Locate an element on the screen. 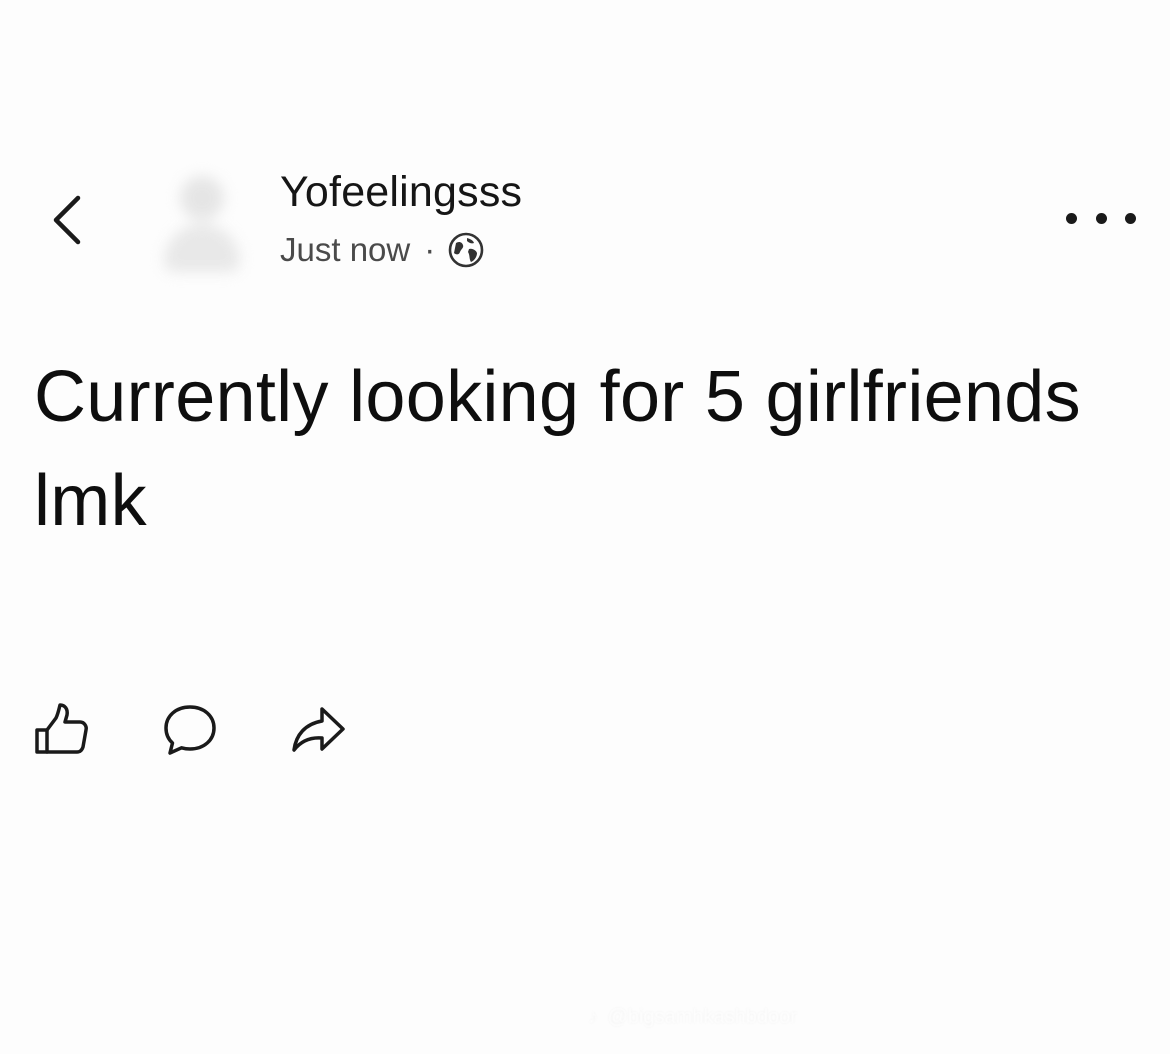 Image resolution: width=1170 pixels, height=1054 pixels. comment-icon is located at coordinates (190, 730).